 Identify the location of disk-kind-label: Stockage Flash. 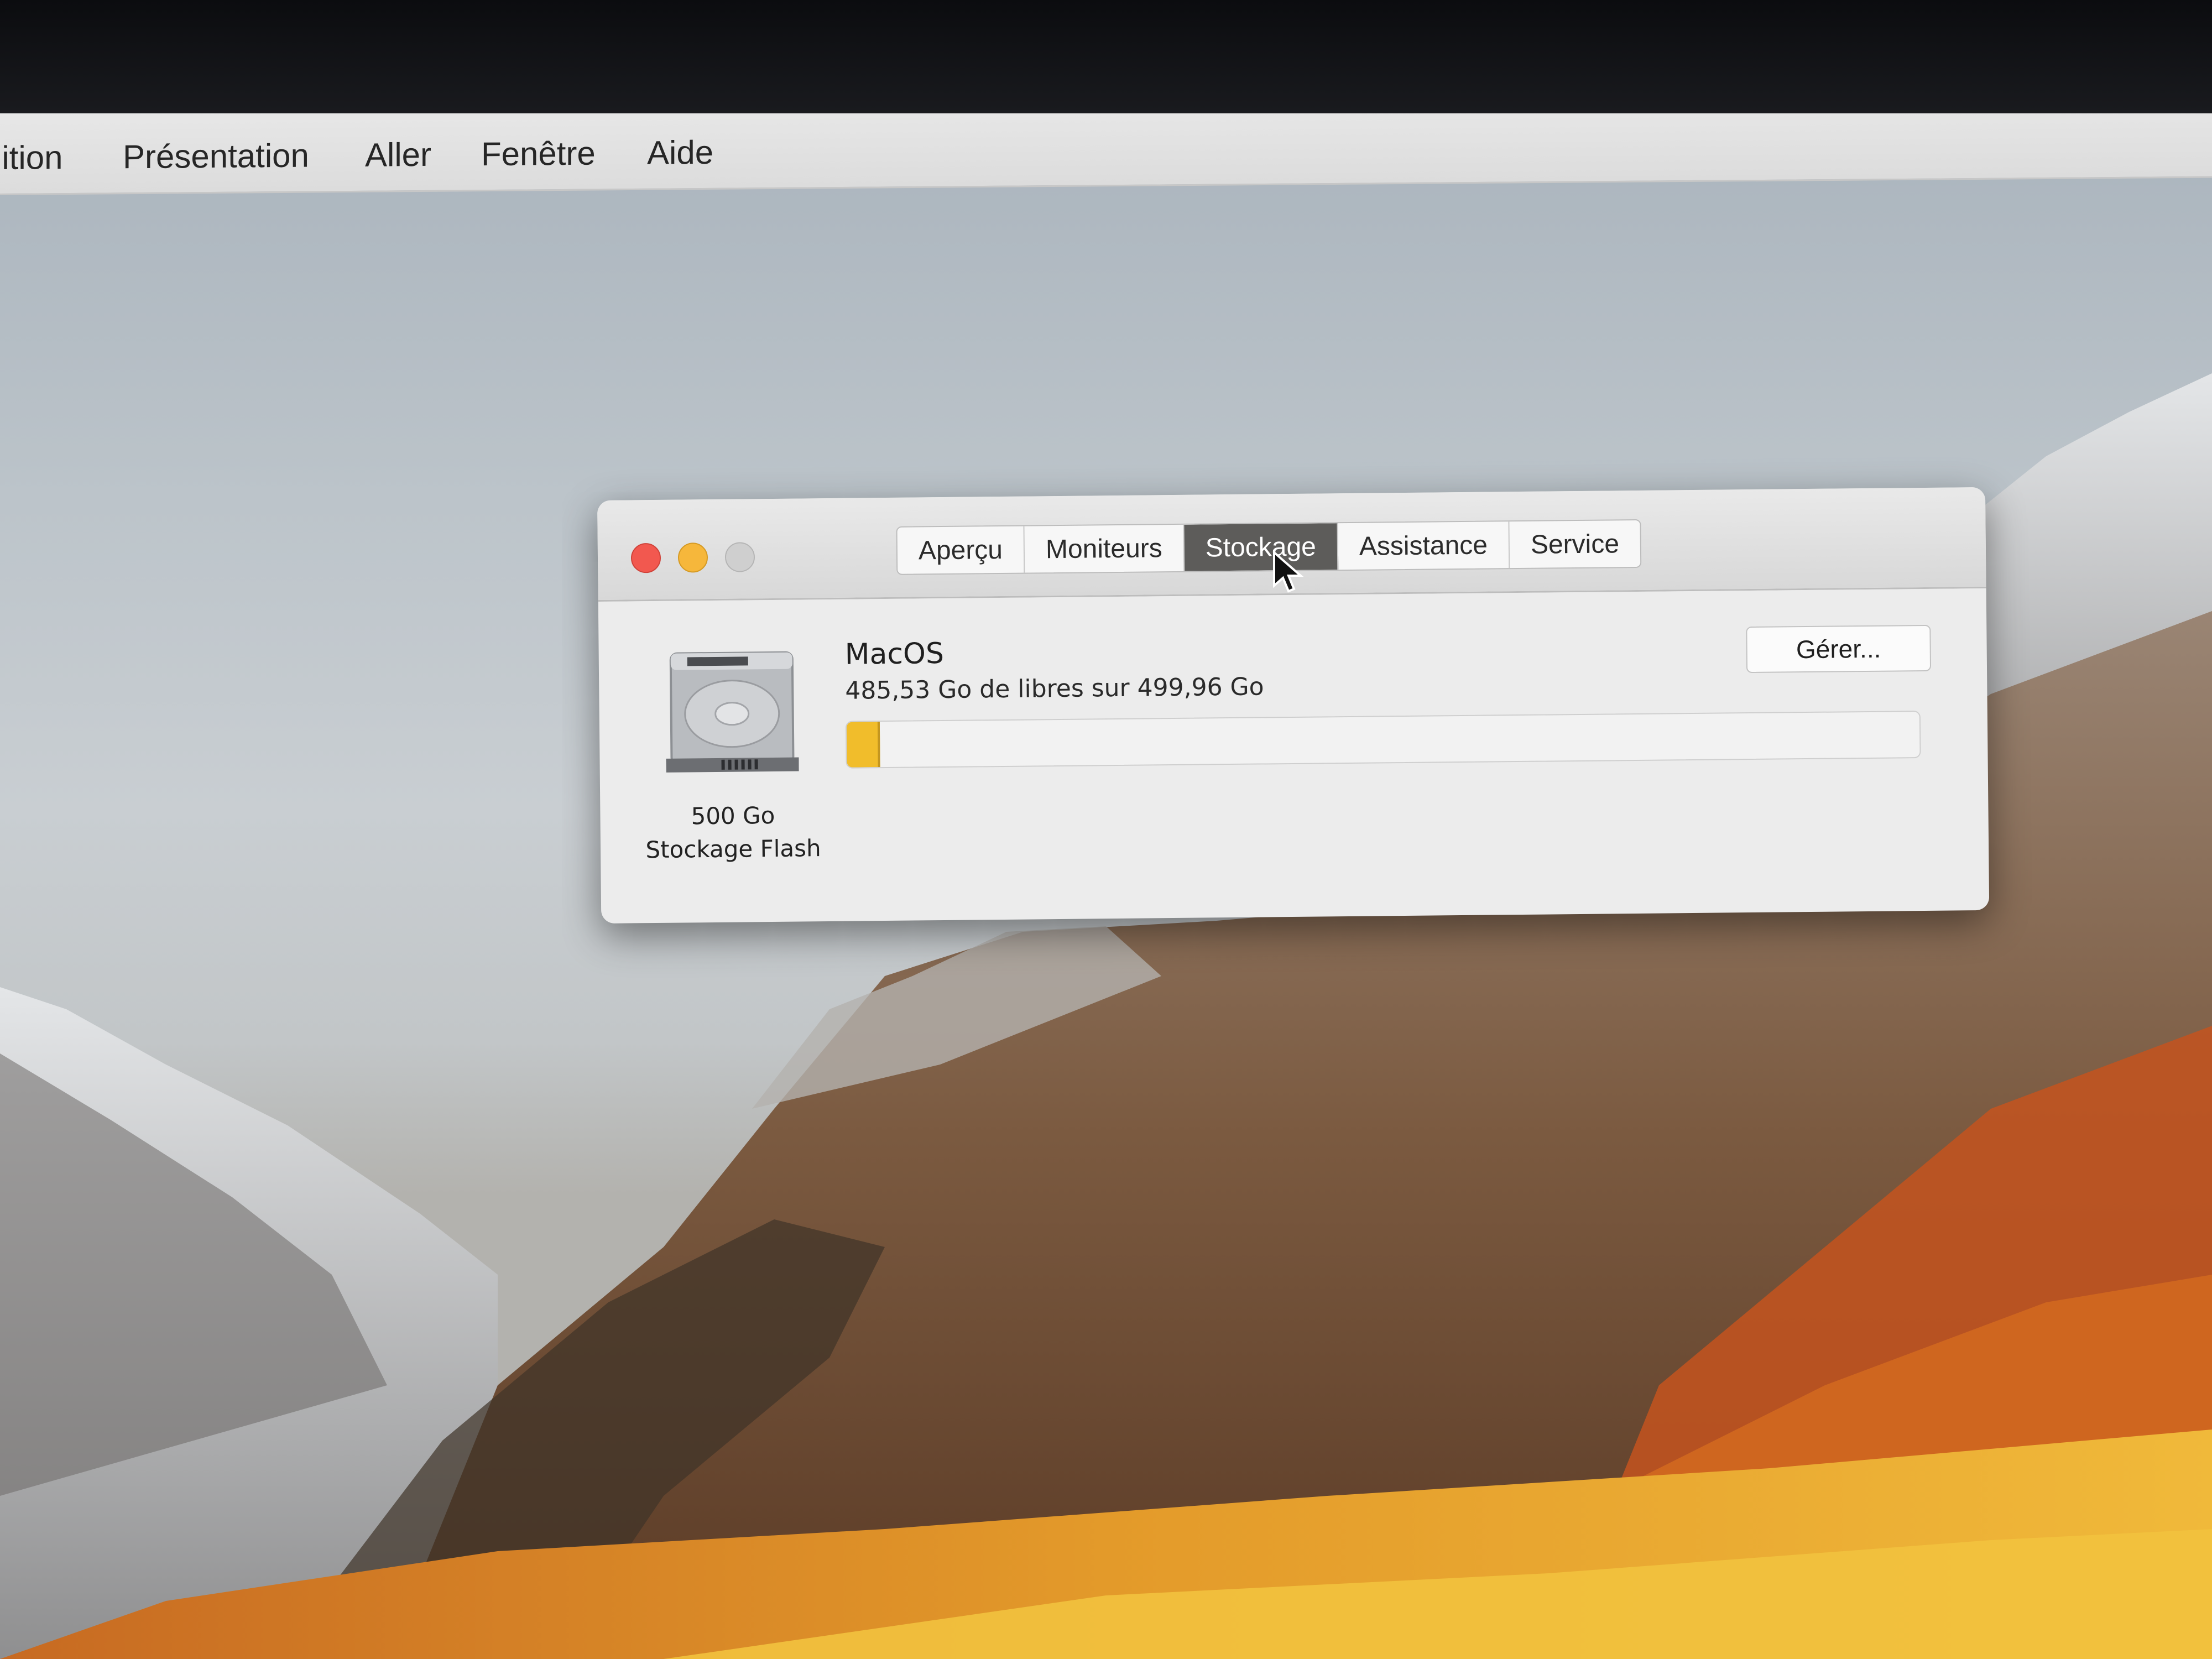
(733, 849).